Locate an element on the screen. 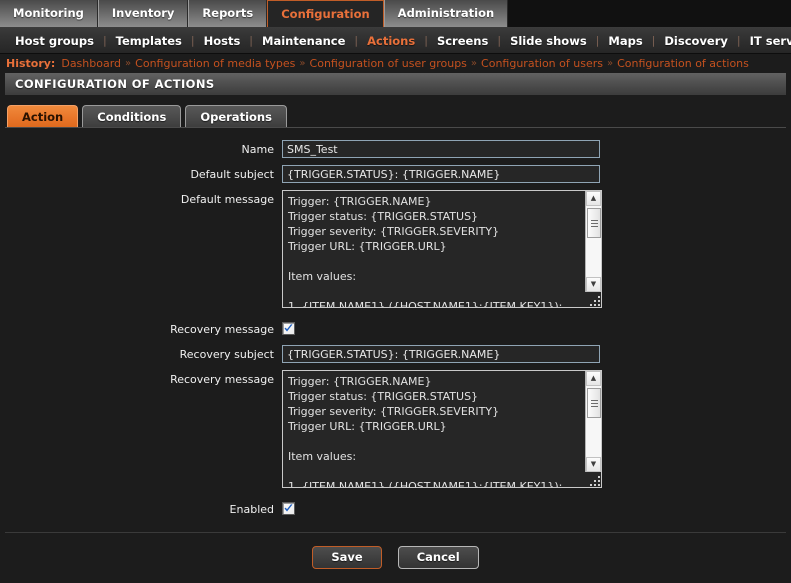  subnav-item-host-groups: Host groups is located at coordinates (54, 41).